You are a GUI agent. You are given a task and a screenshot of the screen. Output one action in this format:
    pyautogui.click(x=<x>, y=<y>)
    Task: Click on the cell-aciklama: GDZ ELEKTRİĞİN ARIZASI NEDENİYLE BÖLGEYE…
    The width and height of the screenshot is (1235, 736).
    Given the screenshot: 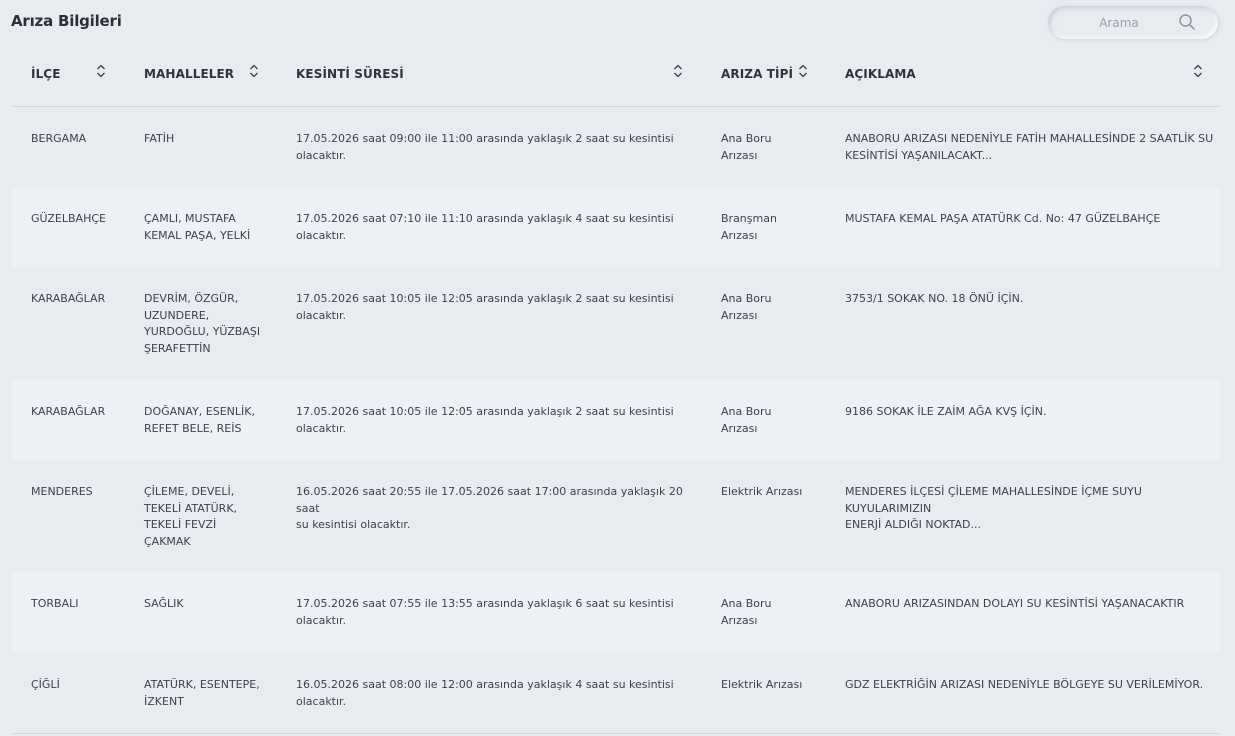 What is the action you would take?
    pyautogui.click(x=1024, y=684)
    